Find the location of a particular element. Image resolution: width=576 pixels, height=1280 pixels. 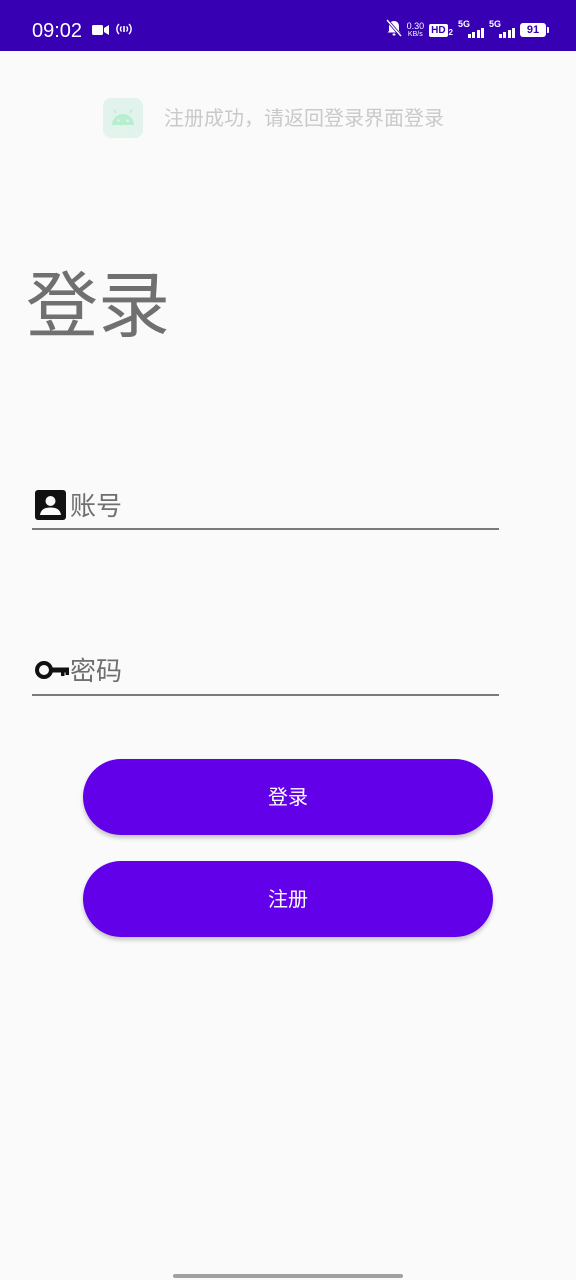

network-speed: 0.30 KB/s is located at coordinates (415, 29).